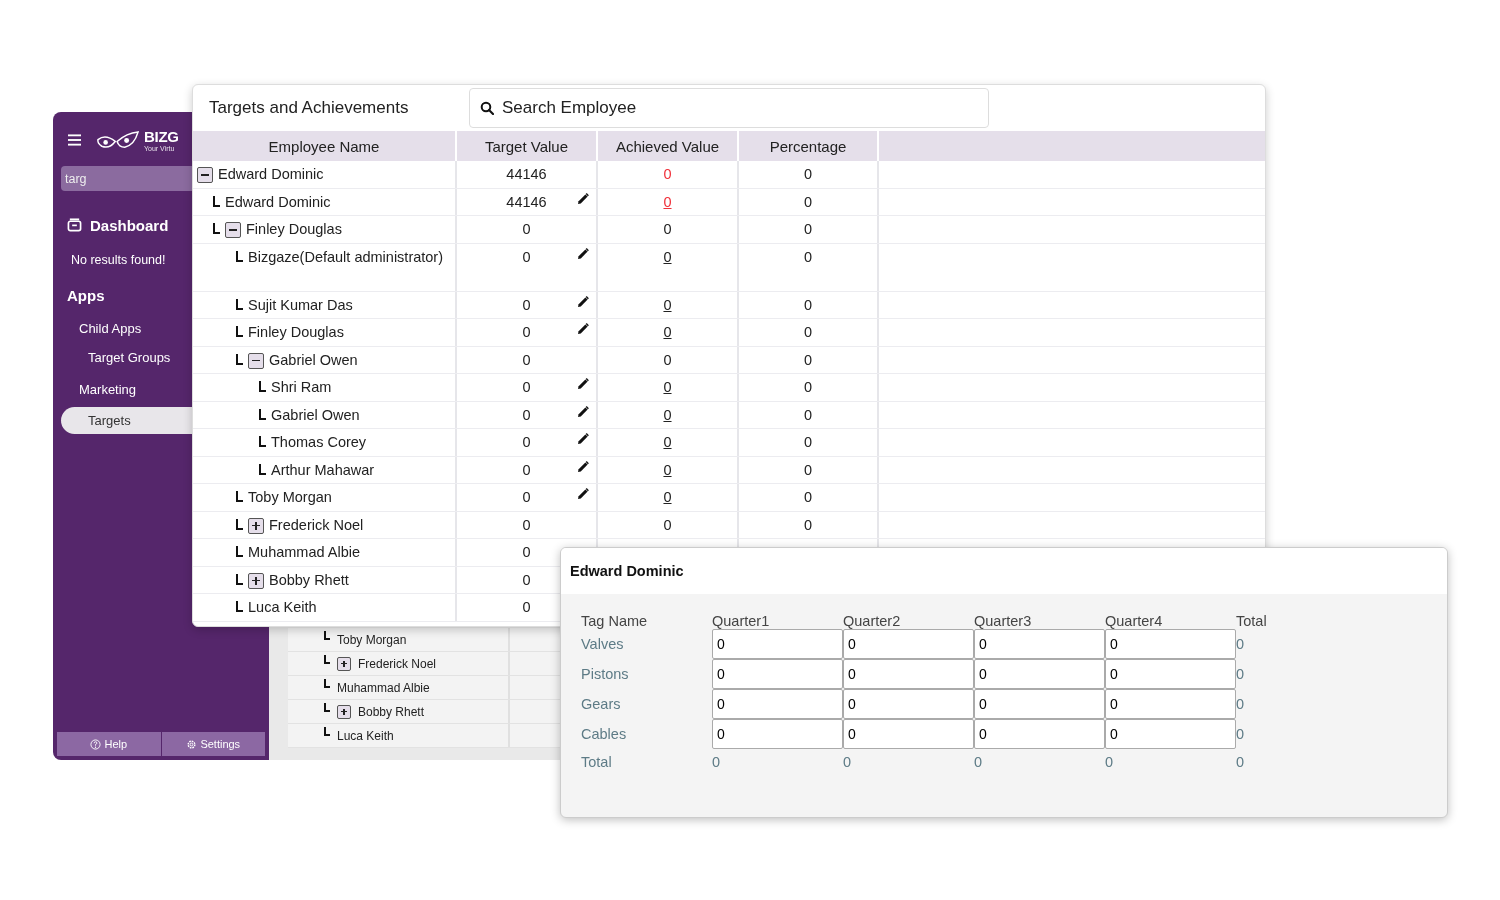 The image size is (1500, 900). What do you see at coordinates (300, 304) in the screenshot?
I see `employee-name: Sujit Kumar Das` at bounding box center [300, 304].